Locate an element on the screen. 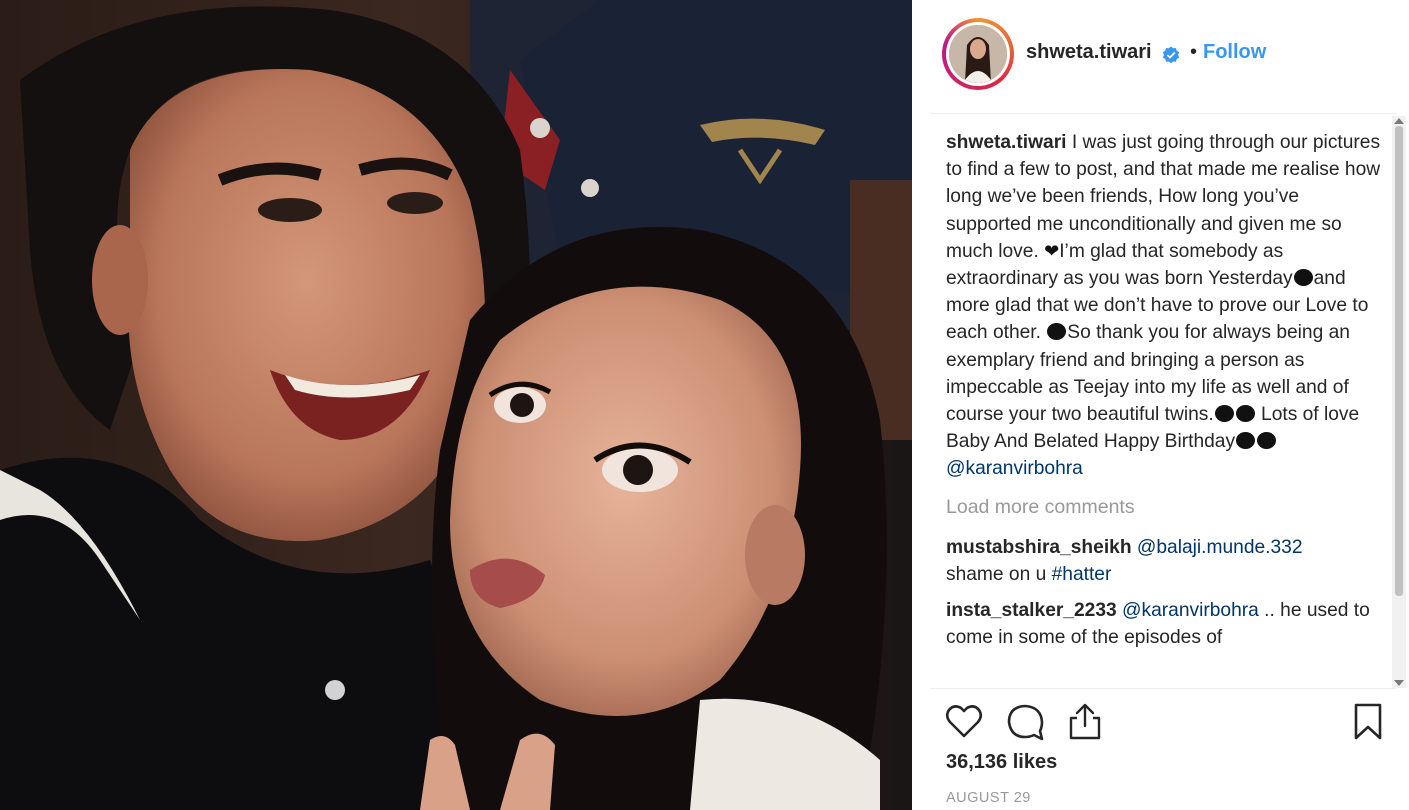 The height and width of the screenshot is (810, 1409). follow-button: Follow is located at coordinates (1234, 52).